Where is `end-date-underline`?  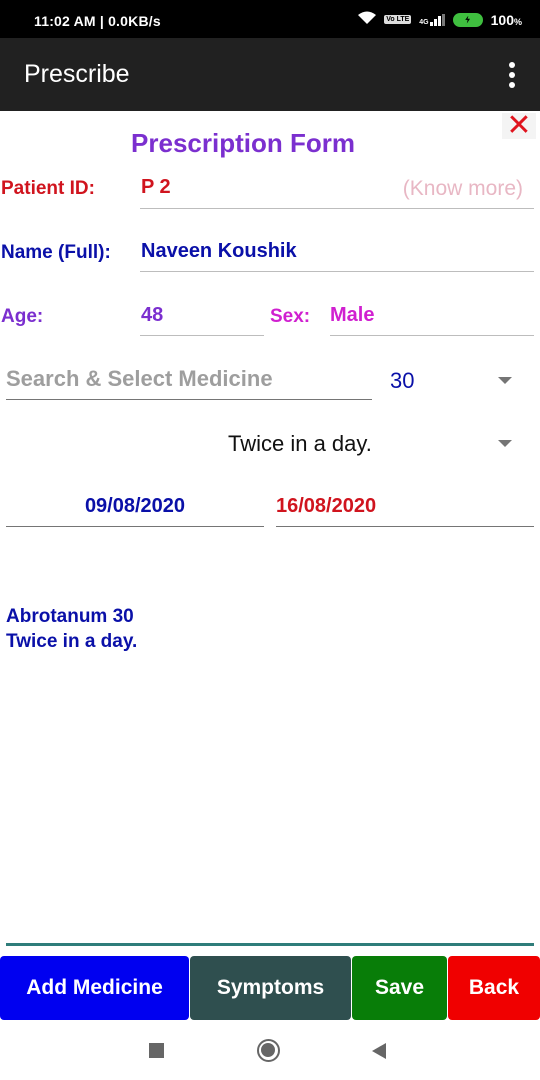 end-date-underline is located at coordinates (405, 526).